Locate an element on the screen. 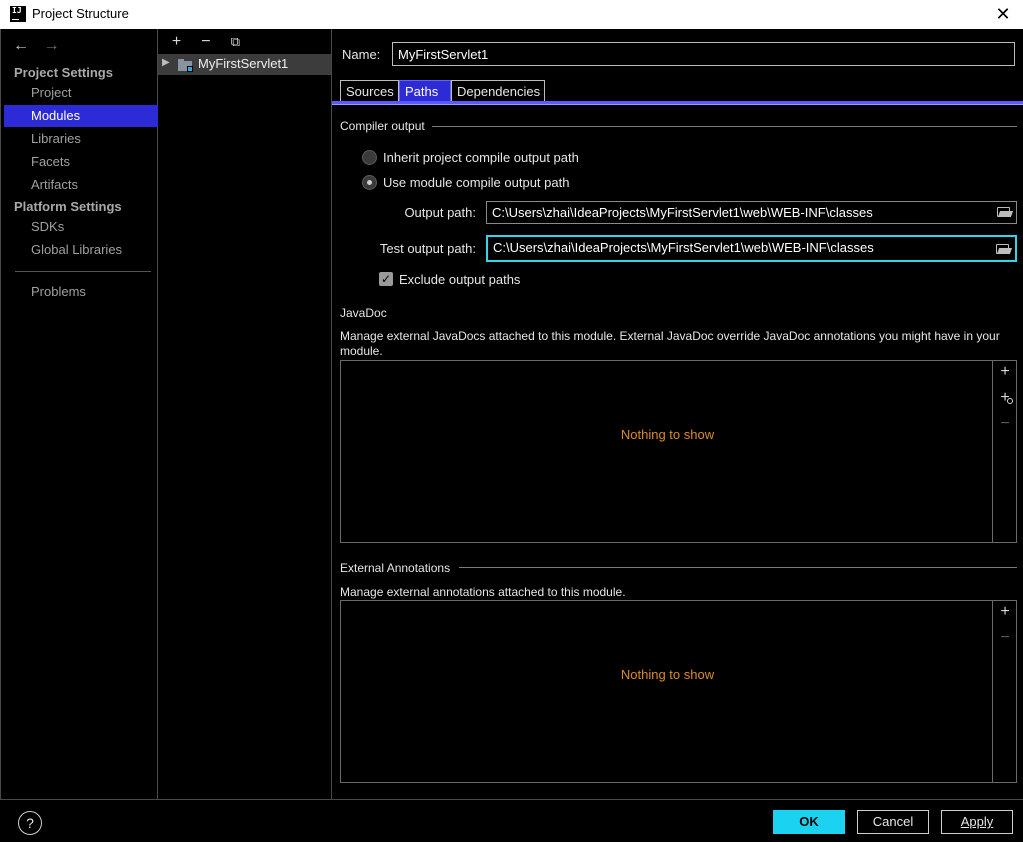 The height and width of the screenshot is (842, 1023). window-title: Project Structure is located at coordinates (80, 13).